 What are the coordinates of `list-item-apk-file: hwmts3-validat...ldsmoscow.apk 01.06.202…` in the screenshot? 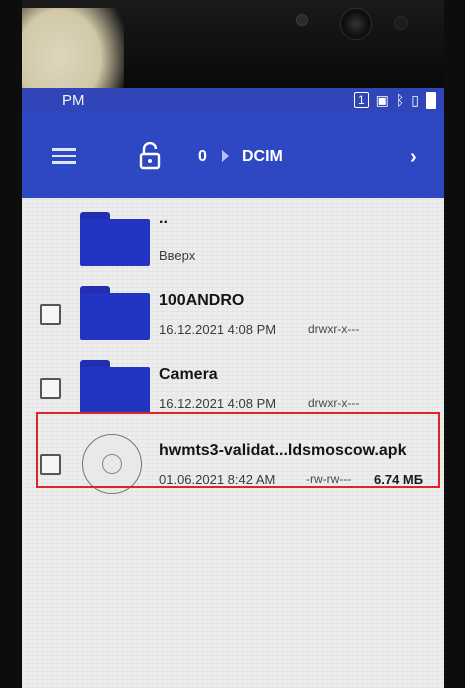 It's located at (233, 463).